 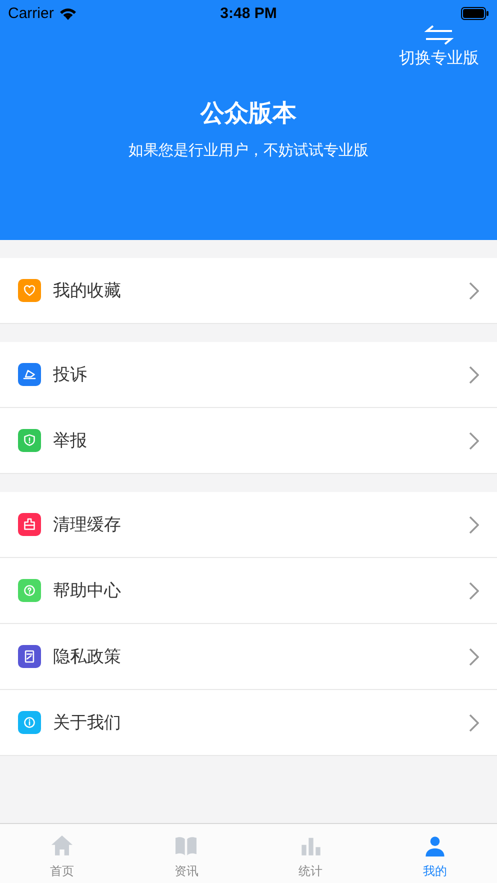 I want to click on menu-label: 帮助中心, so click(x=87, y=591).